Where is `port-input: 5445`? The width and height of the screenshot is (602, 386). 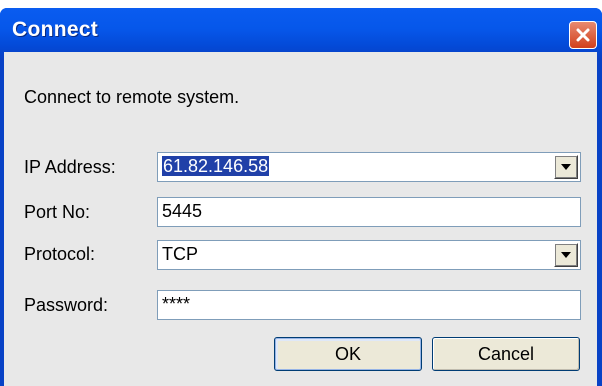 port-input: 5445 is located at coordinates (369, 212).